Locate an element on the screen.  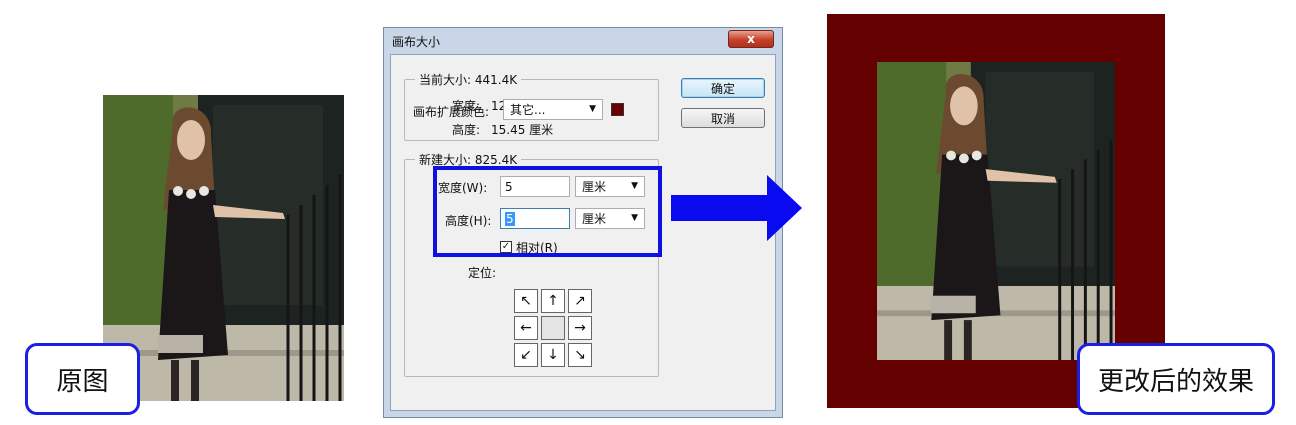
arrow-up-right-icon: ↗ is located at coordinates (580, 301).